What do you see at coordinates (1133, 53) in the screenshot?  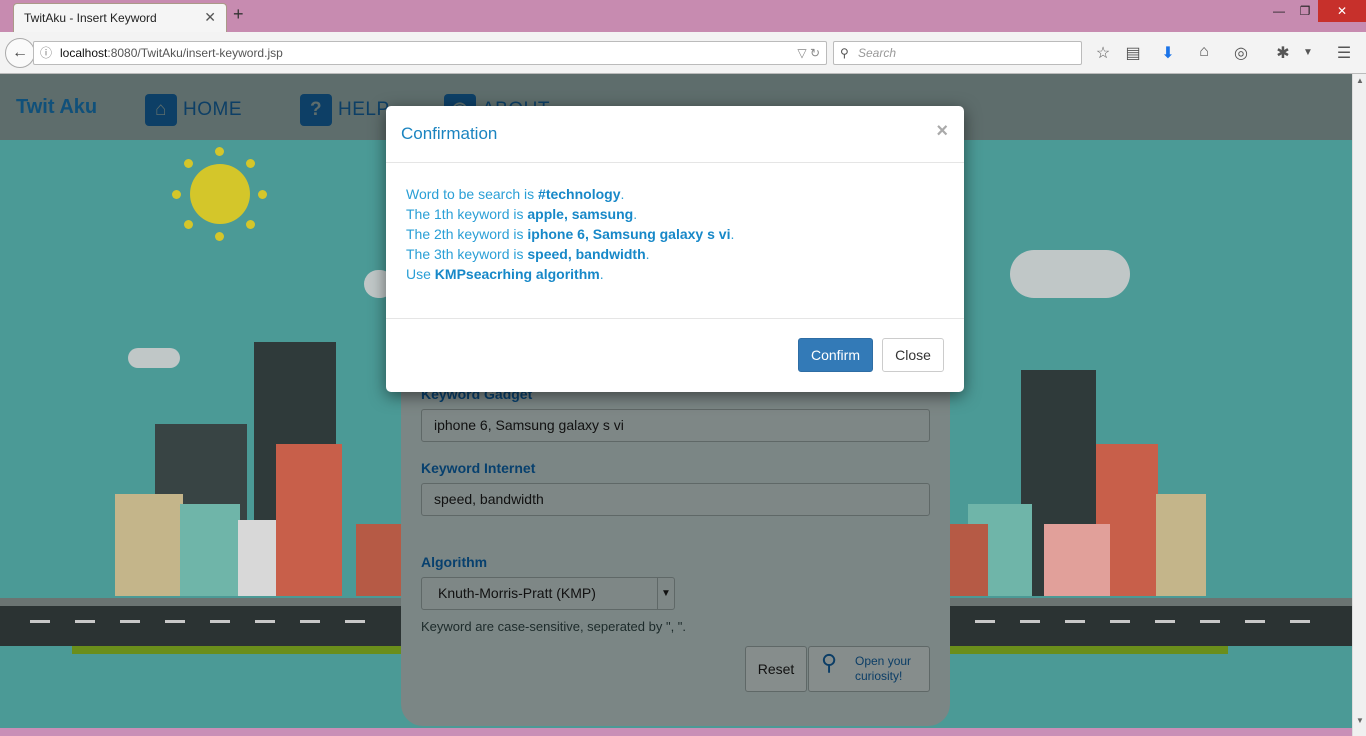 I see `reading-list-icon: ▤` at bounding box center [1133, 53].